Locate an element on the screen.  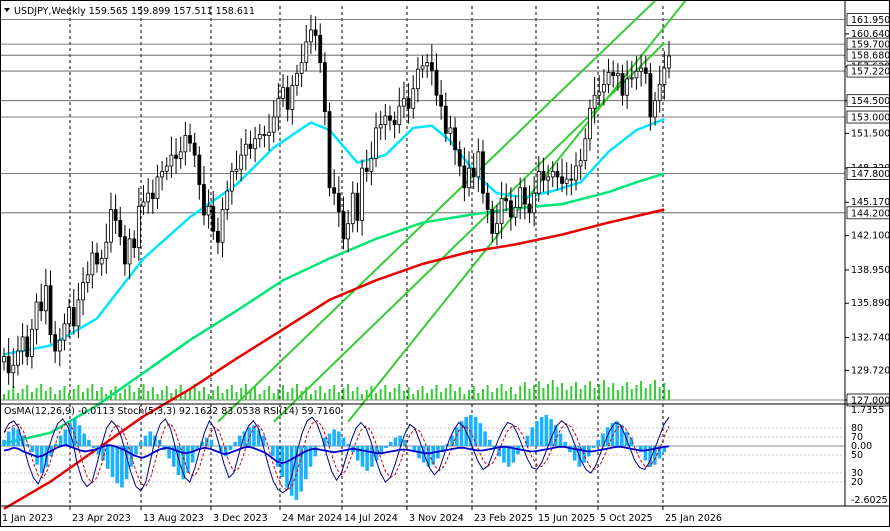
time-tick-label: 24 Mar 2024 is located at coordinates (312, 518).